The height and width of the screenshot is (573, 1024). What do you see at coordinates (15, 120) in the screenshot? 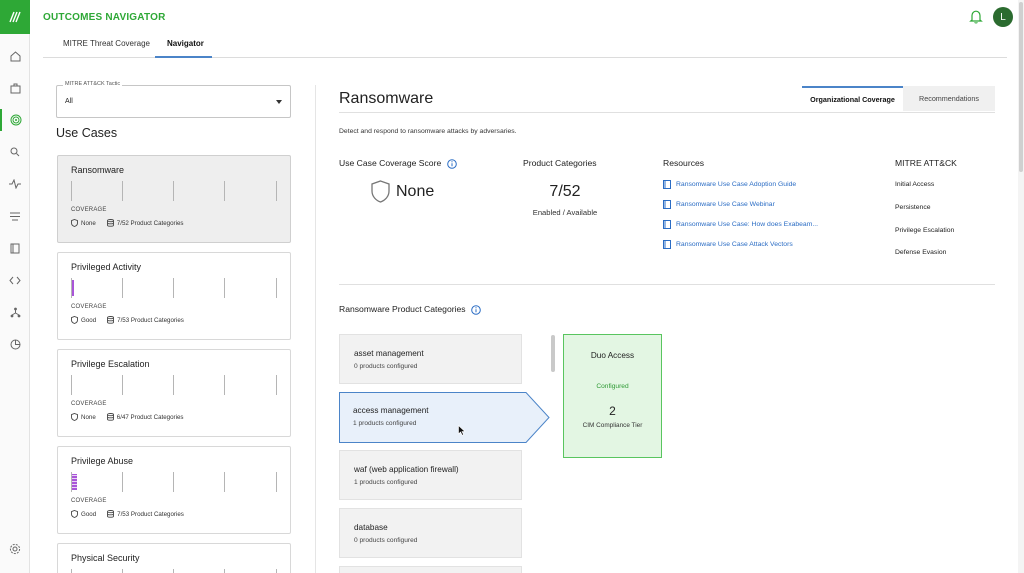
I see `target-icon` at bounding box center [15, 120].